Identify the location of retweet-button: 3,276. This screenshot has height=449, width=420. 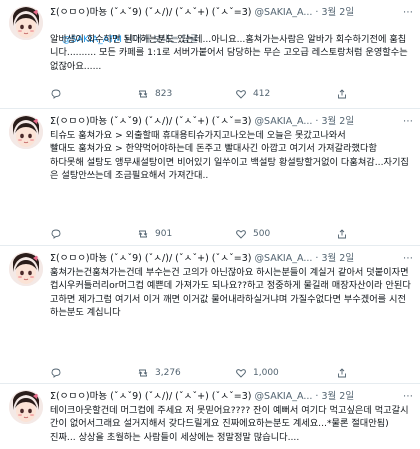
(159, 373).